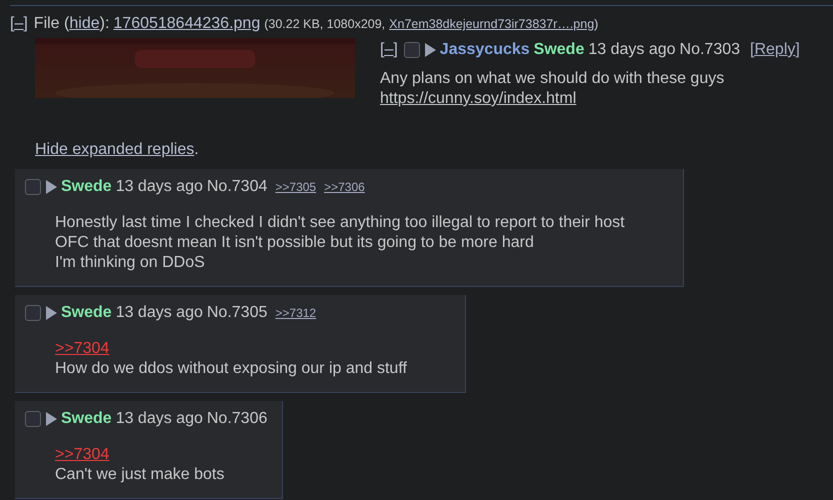 The image size is (833, 500). What do you see at coordinates (596, 24) in the screenshot?
I see `file-details: )` at bounding box center [596, 24].